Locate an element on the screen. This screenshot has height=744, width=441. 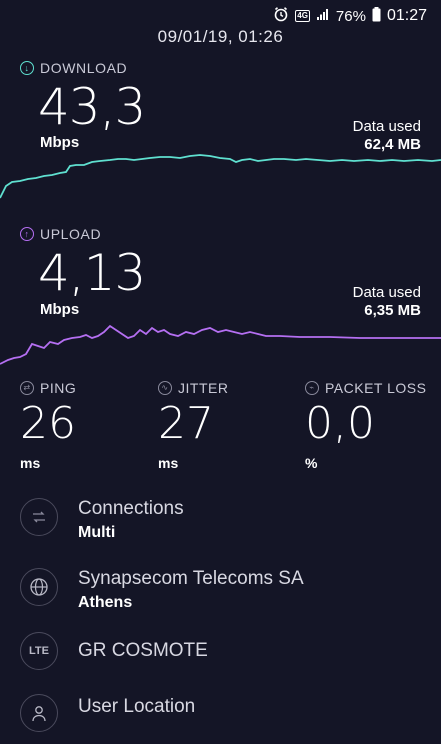
server-location: Athens is located at coordinates (105, 602).